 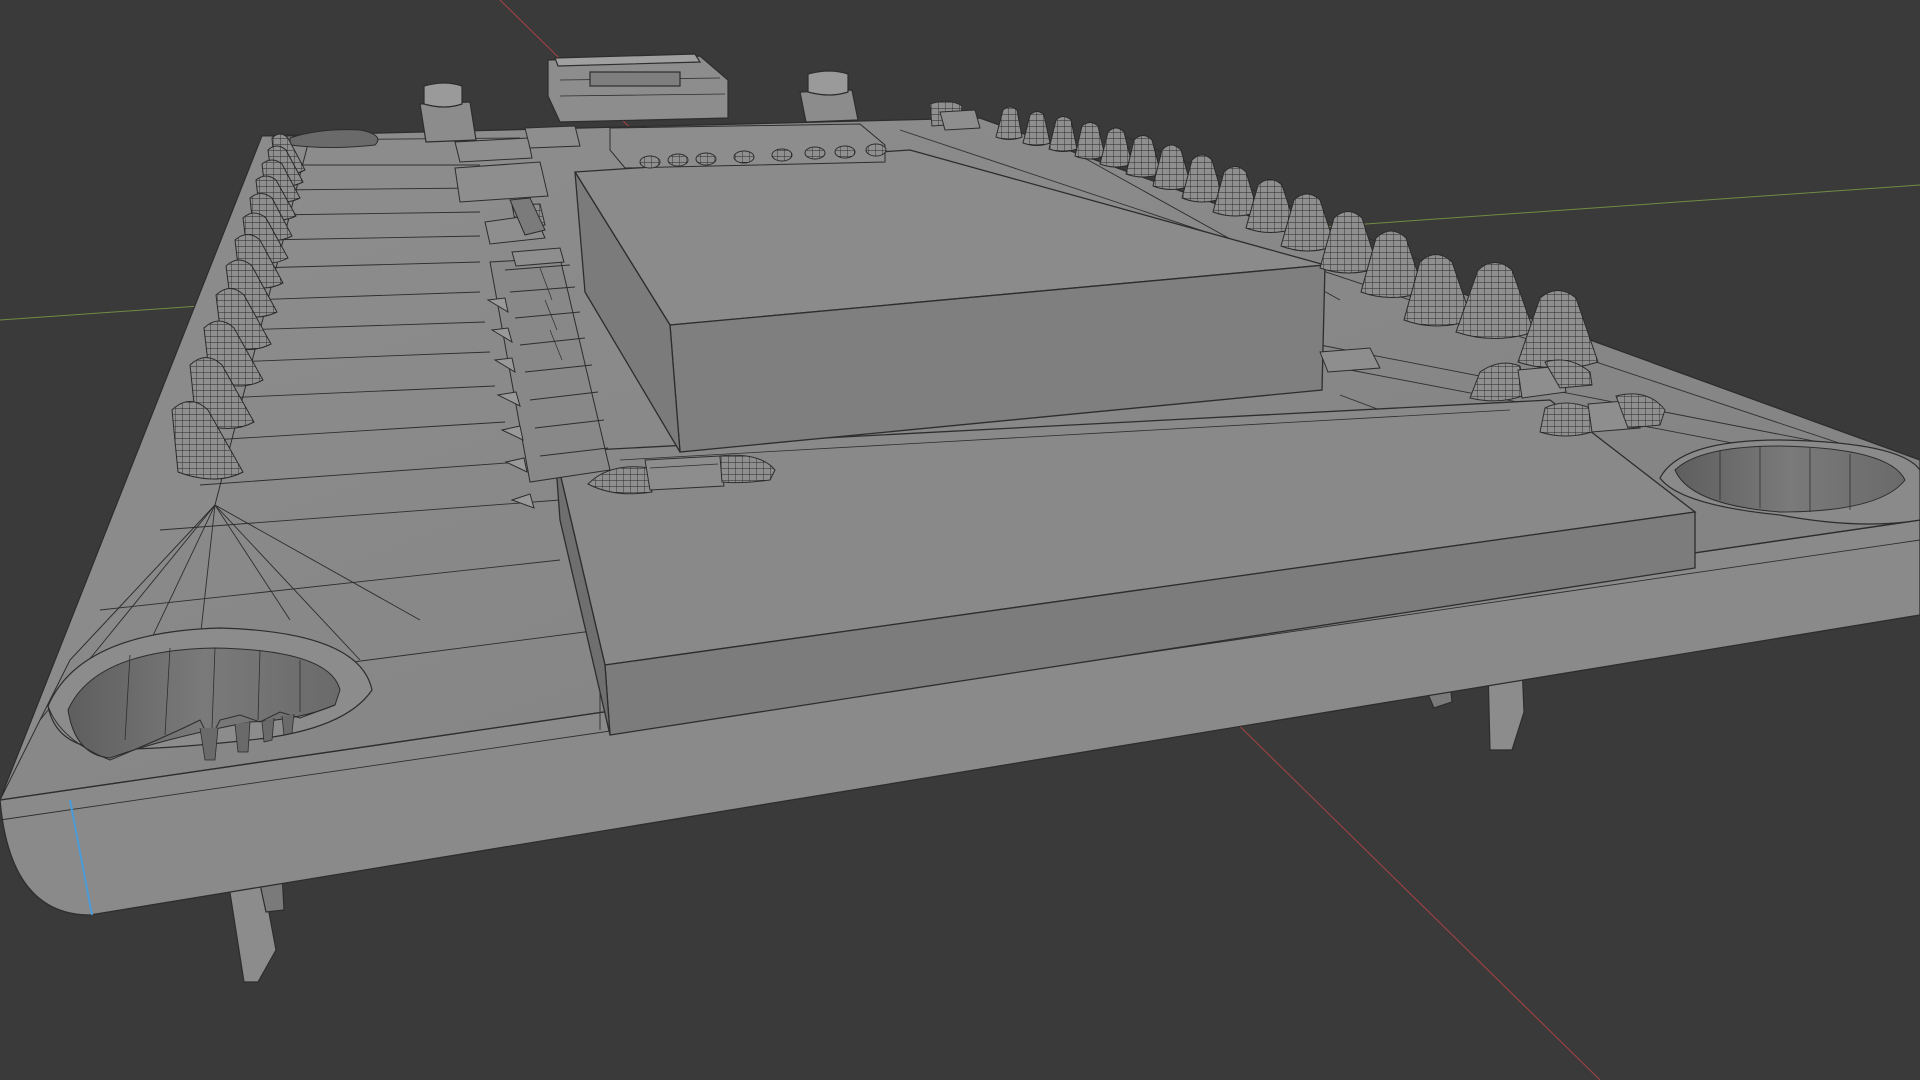 I want to click on smd-strip-rear, so click(x=748, y=146).